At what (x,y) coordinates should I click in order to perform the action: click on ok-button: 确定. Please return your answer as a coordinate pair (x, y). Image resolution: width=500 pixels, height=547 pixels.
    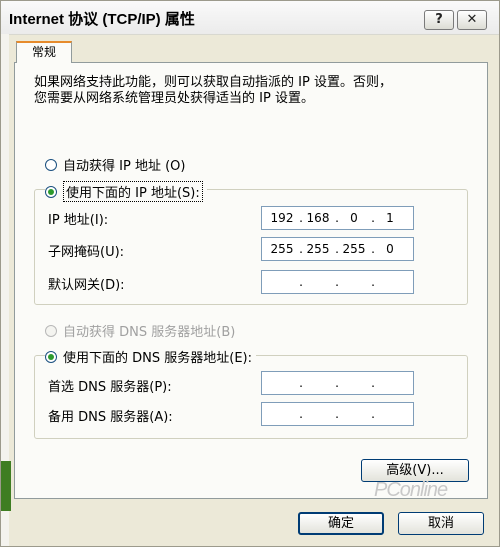
    Looking at the image, I should click on (341, 523).